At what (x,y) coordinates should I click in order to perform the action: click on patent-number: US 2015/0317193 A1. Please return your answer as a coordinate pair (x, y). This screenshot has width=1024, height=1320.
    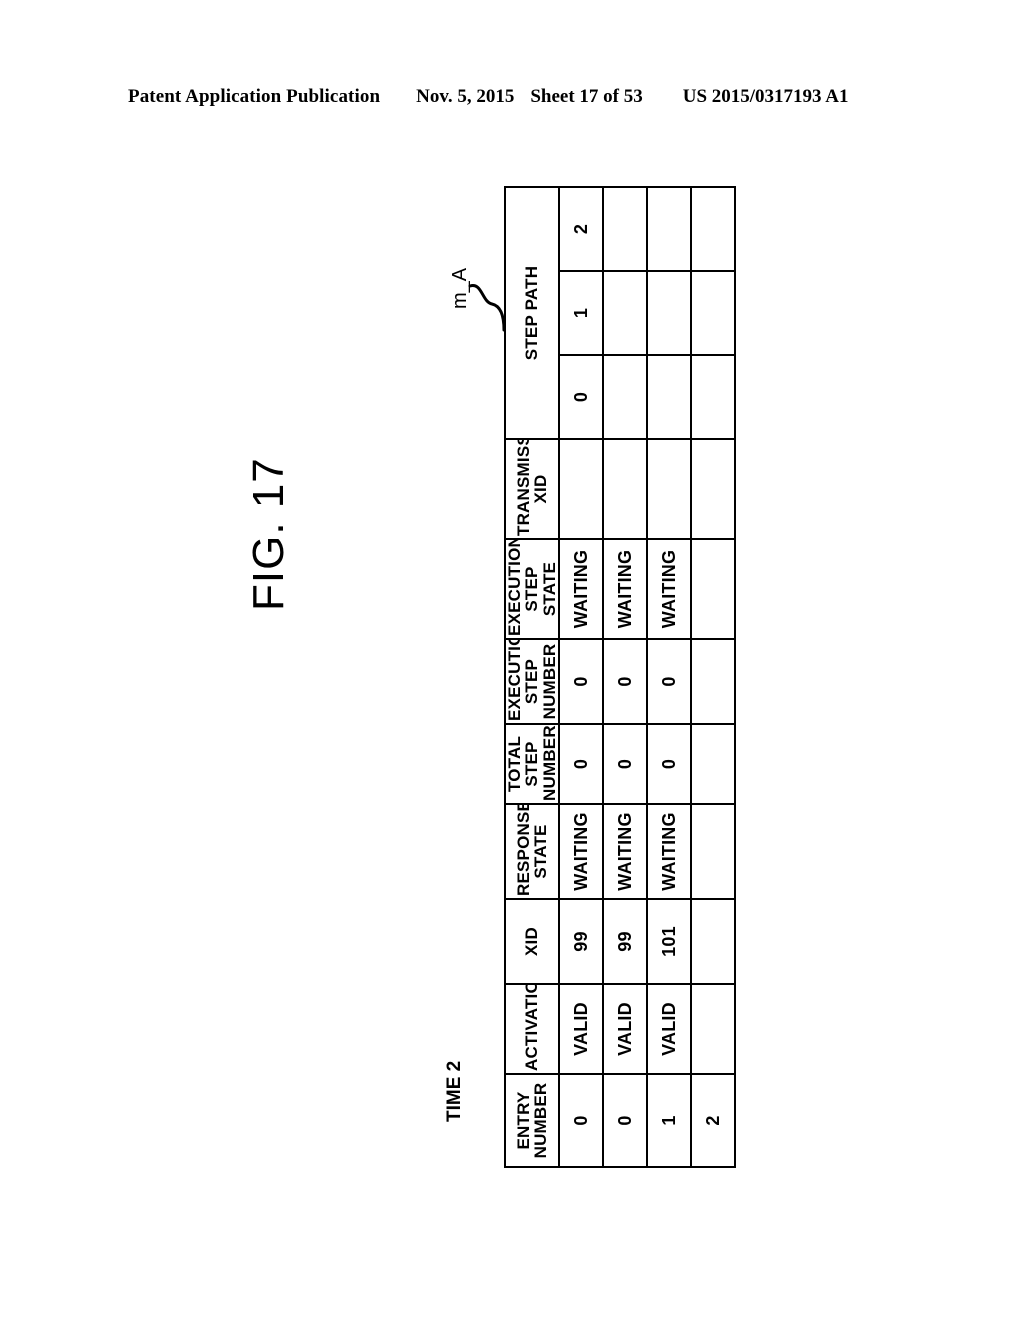
    Looking at the image, I should click on (765, 96).